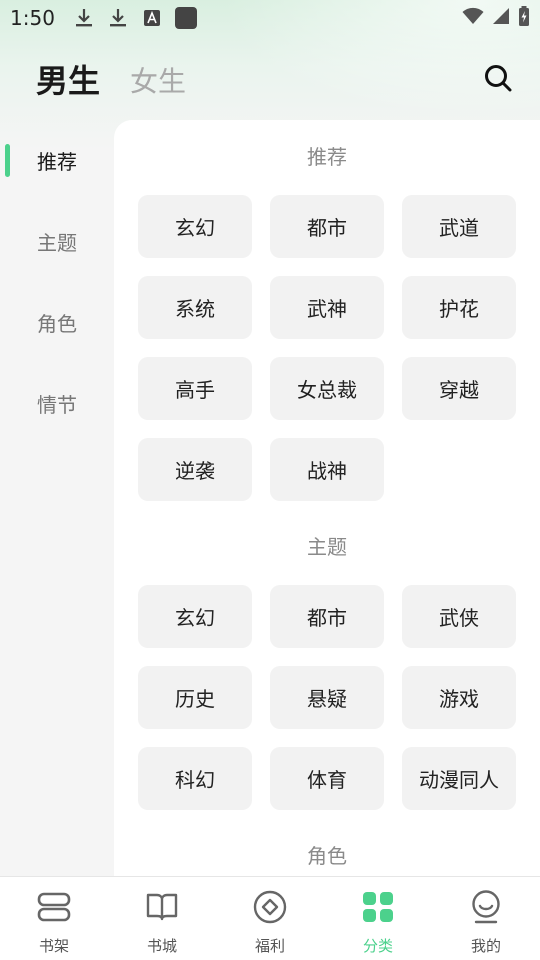 Image resolution: width=540 pixels, height=960 pixels. I want to click on sidebar-item-recommend: 推荐, so click(57, 160).